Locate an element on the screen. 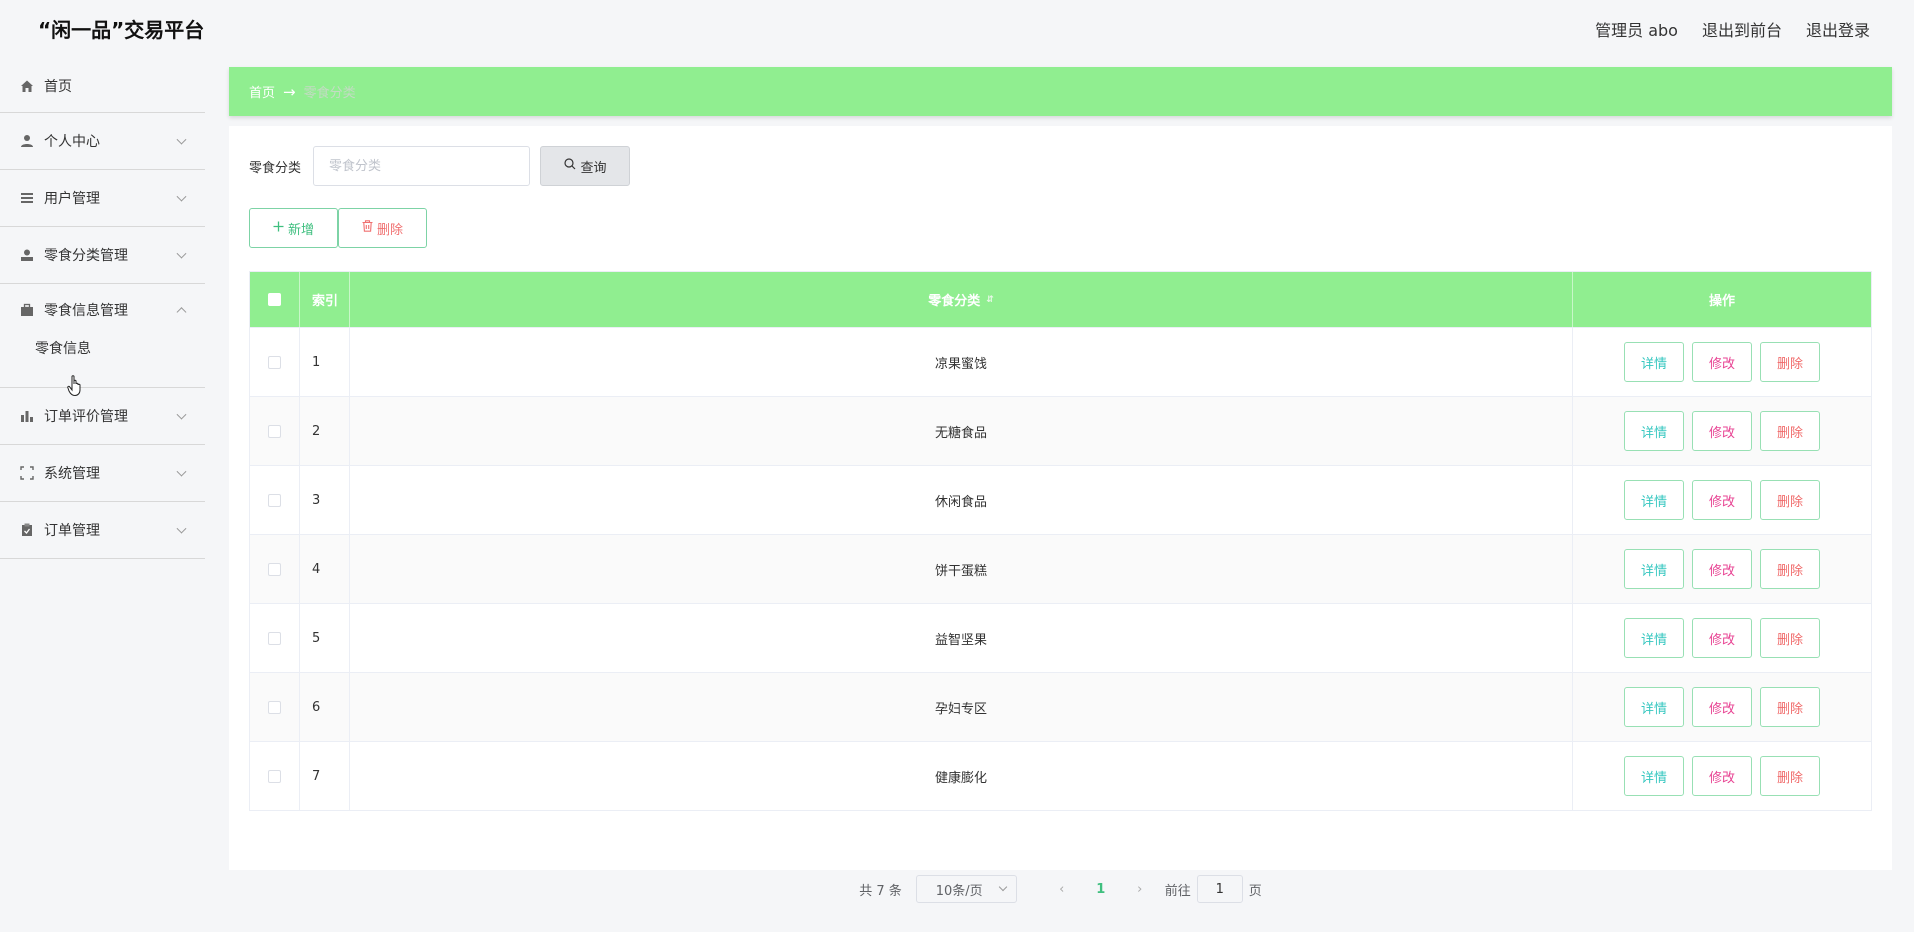 This screenshot has height=932, width=1914. header-category: 零食分类 ⇵ is located at coordinates (961, 299).